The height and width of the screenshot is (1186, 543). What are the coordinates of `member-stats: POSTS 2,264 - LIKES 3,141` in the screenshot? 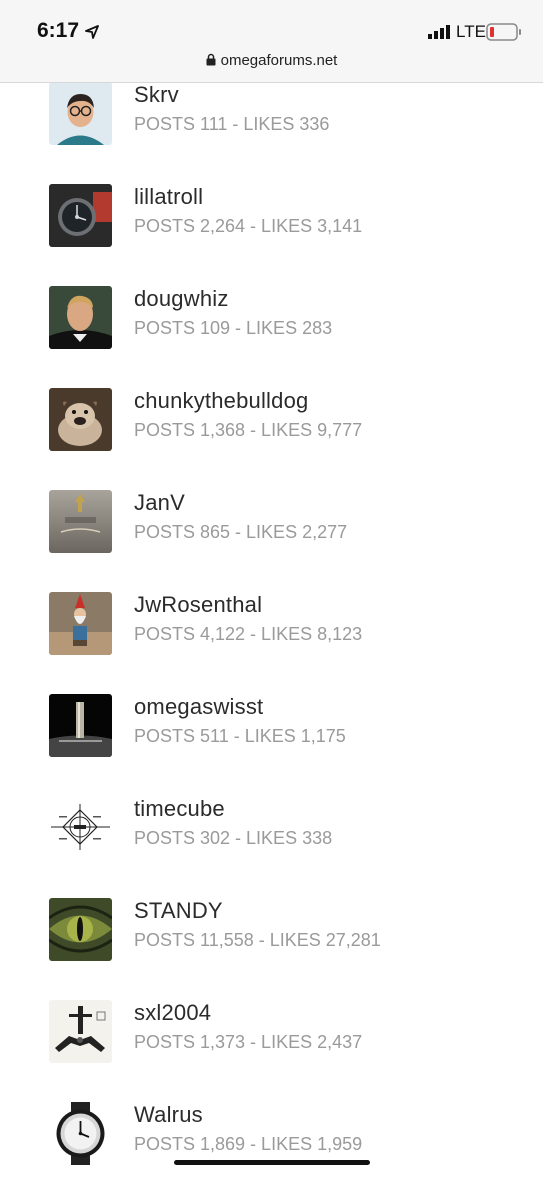 It's located at (248, 226).